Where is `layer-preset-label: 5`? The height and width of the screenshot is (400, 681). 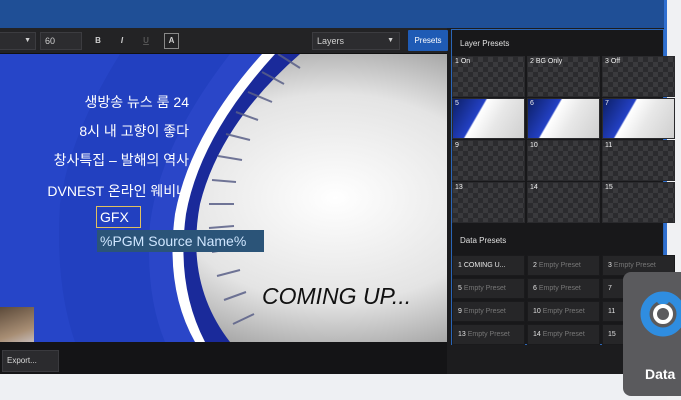
layer-preset-label: 5 is located at coordinates (457, 103).